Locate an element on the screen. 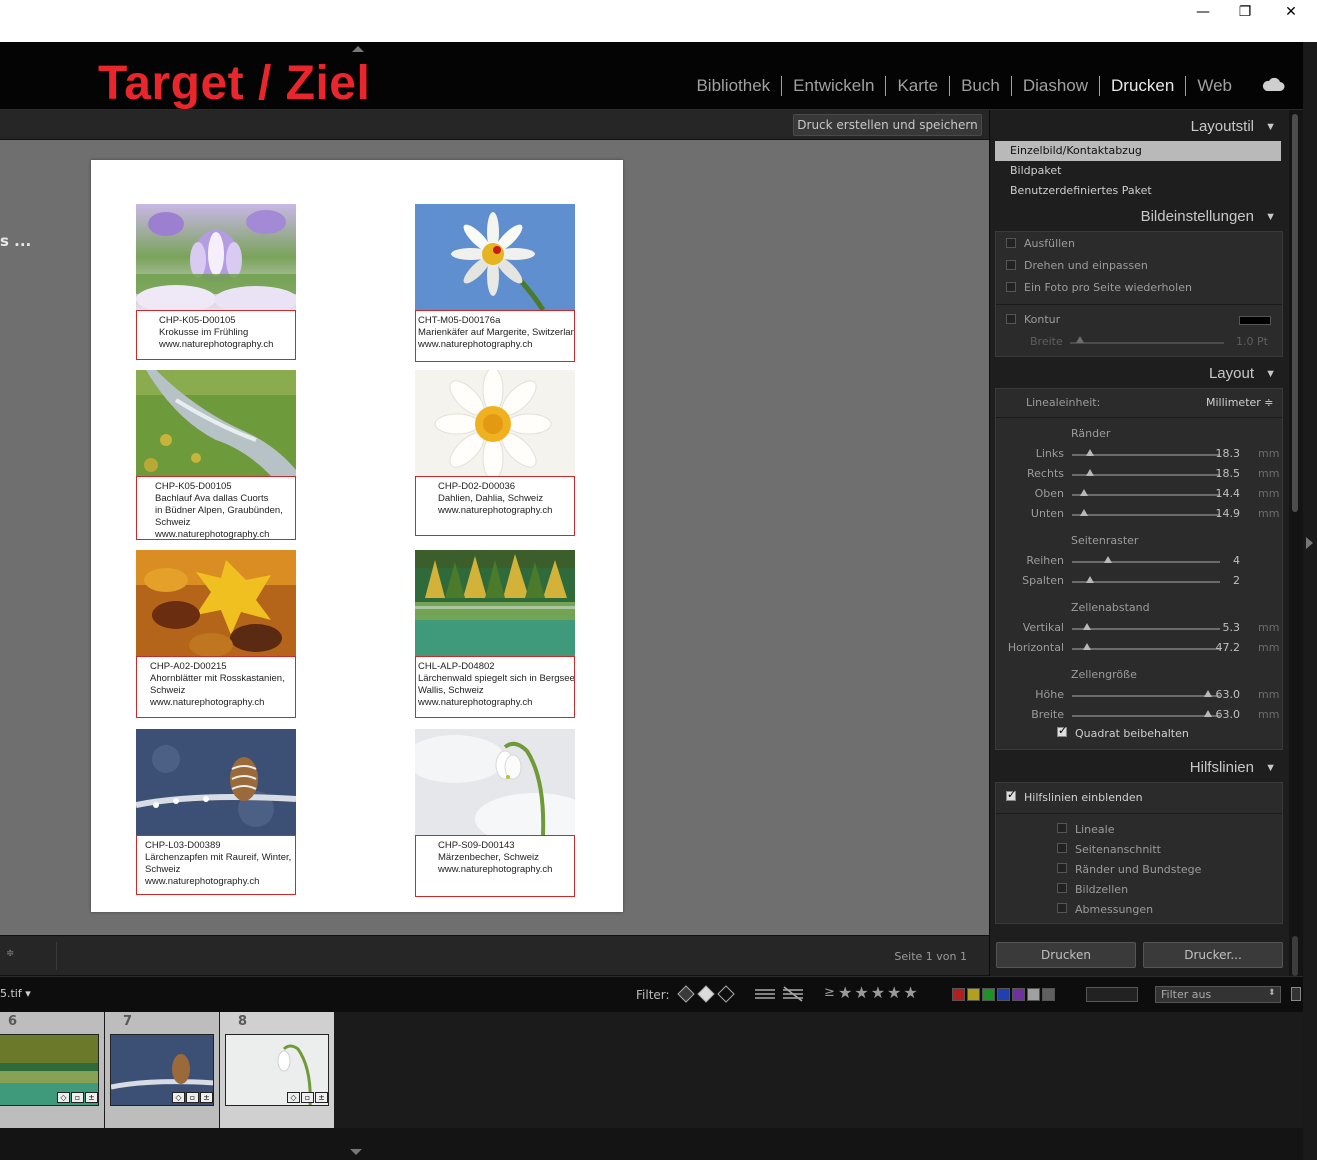 This screenshot has width=1317, height=1160. cloud-icon is located at coordinates (1273, 84).